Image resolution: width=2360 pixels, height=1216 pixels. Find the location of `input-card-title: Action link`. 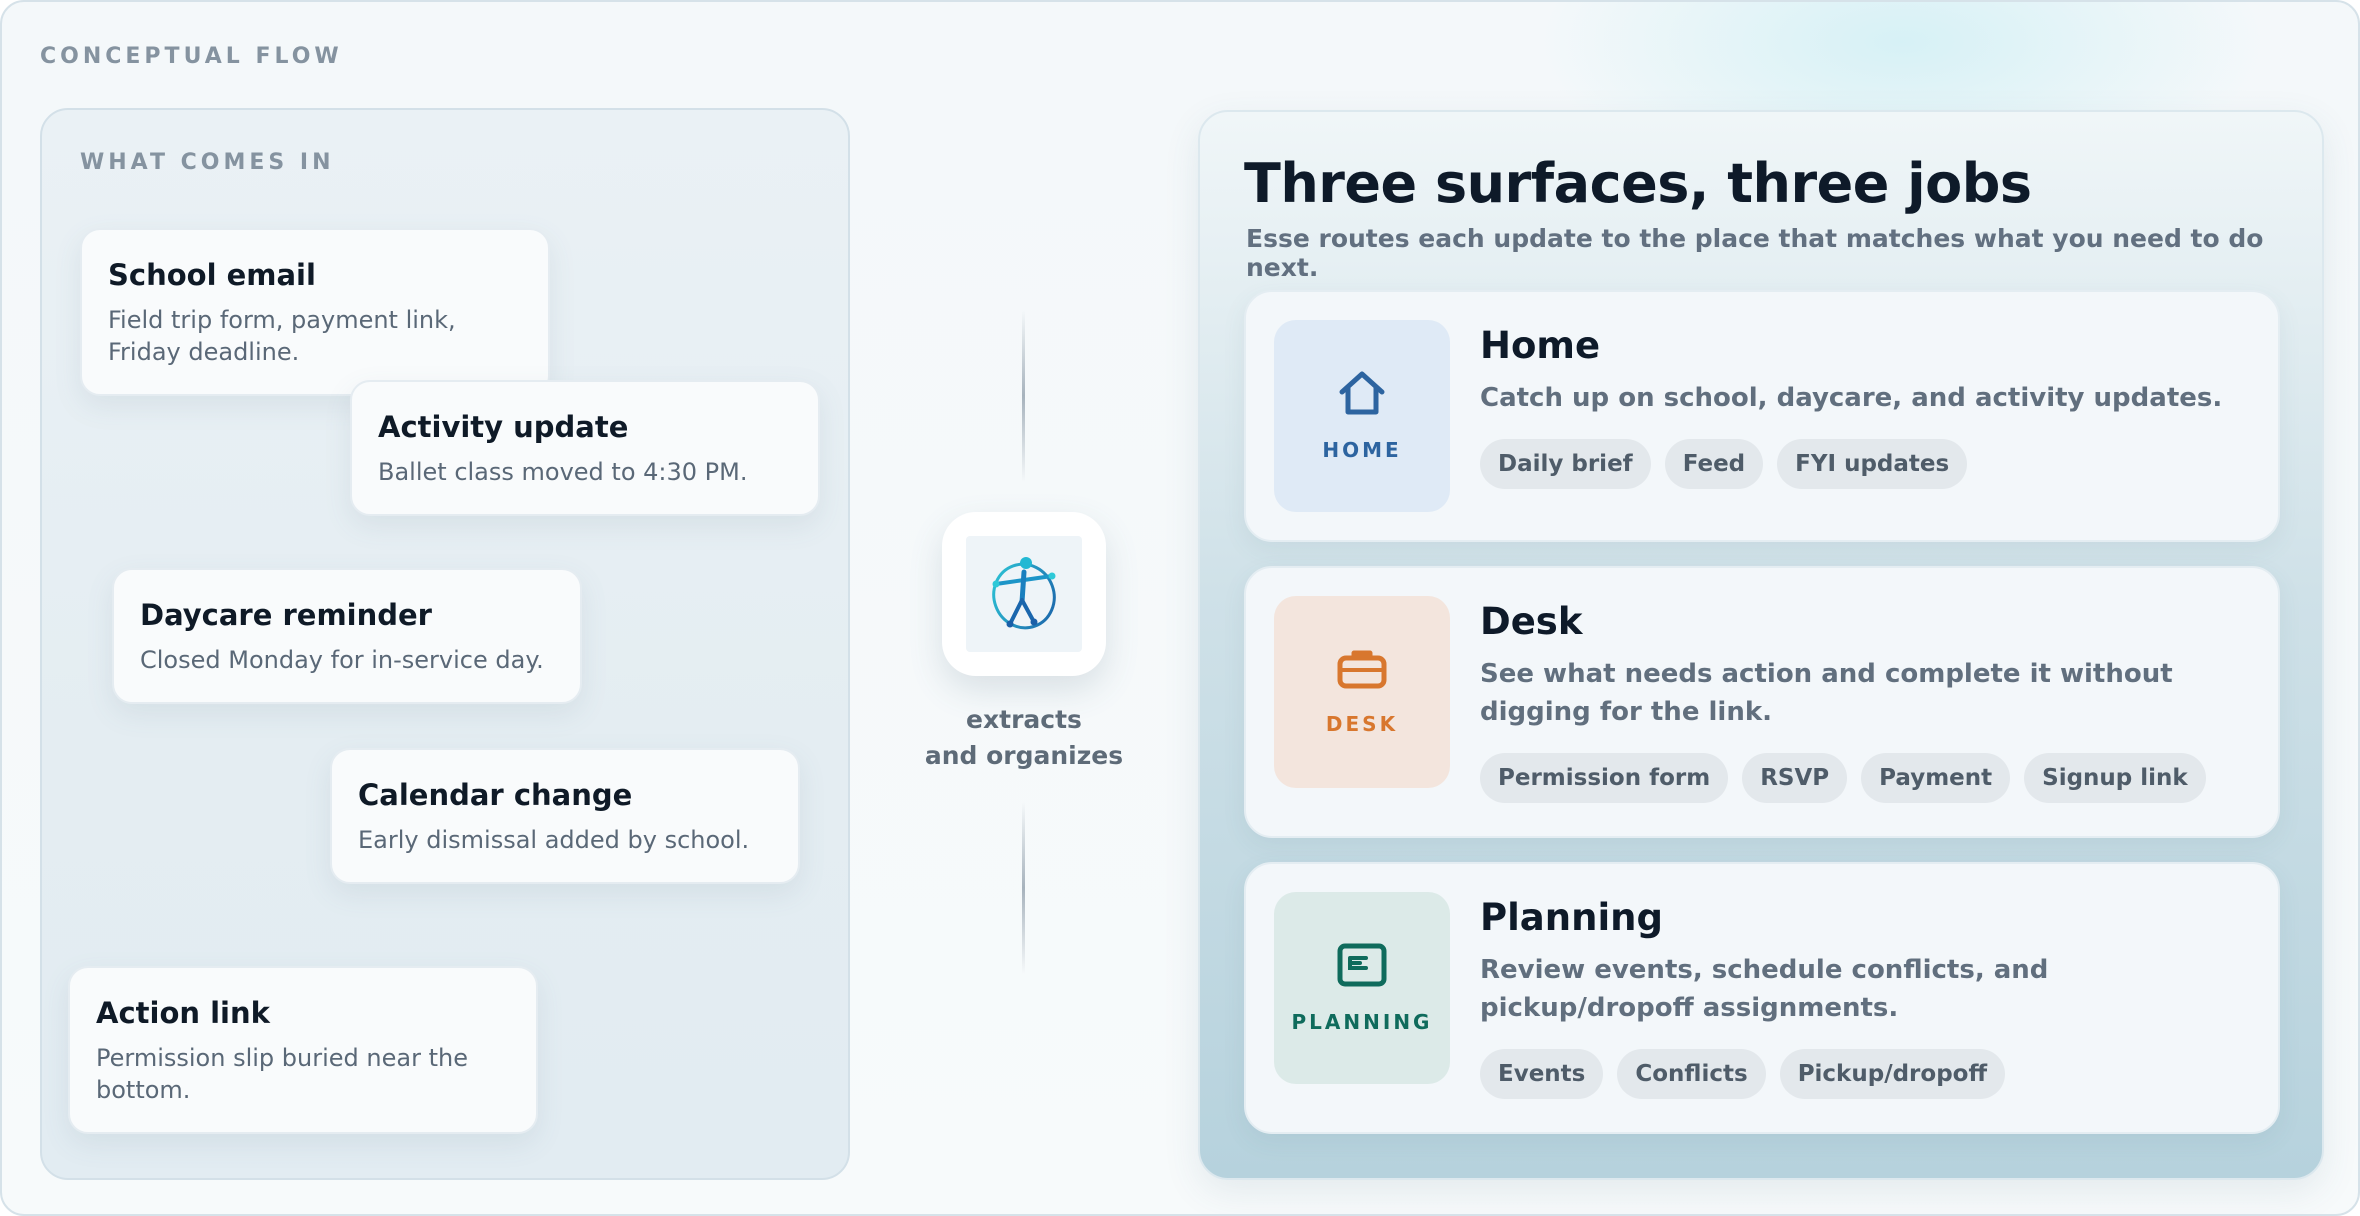

input-card-title: Action link is located at coordinates (183, 1013).